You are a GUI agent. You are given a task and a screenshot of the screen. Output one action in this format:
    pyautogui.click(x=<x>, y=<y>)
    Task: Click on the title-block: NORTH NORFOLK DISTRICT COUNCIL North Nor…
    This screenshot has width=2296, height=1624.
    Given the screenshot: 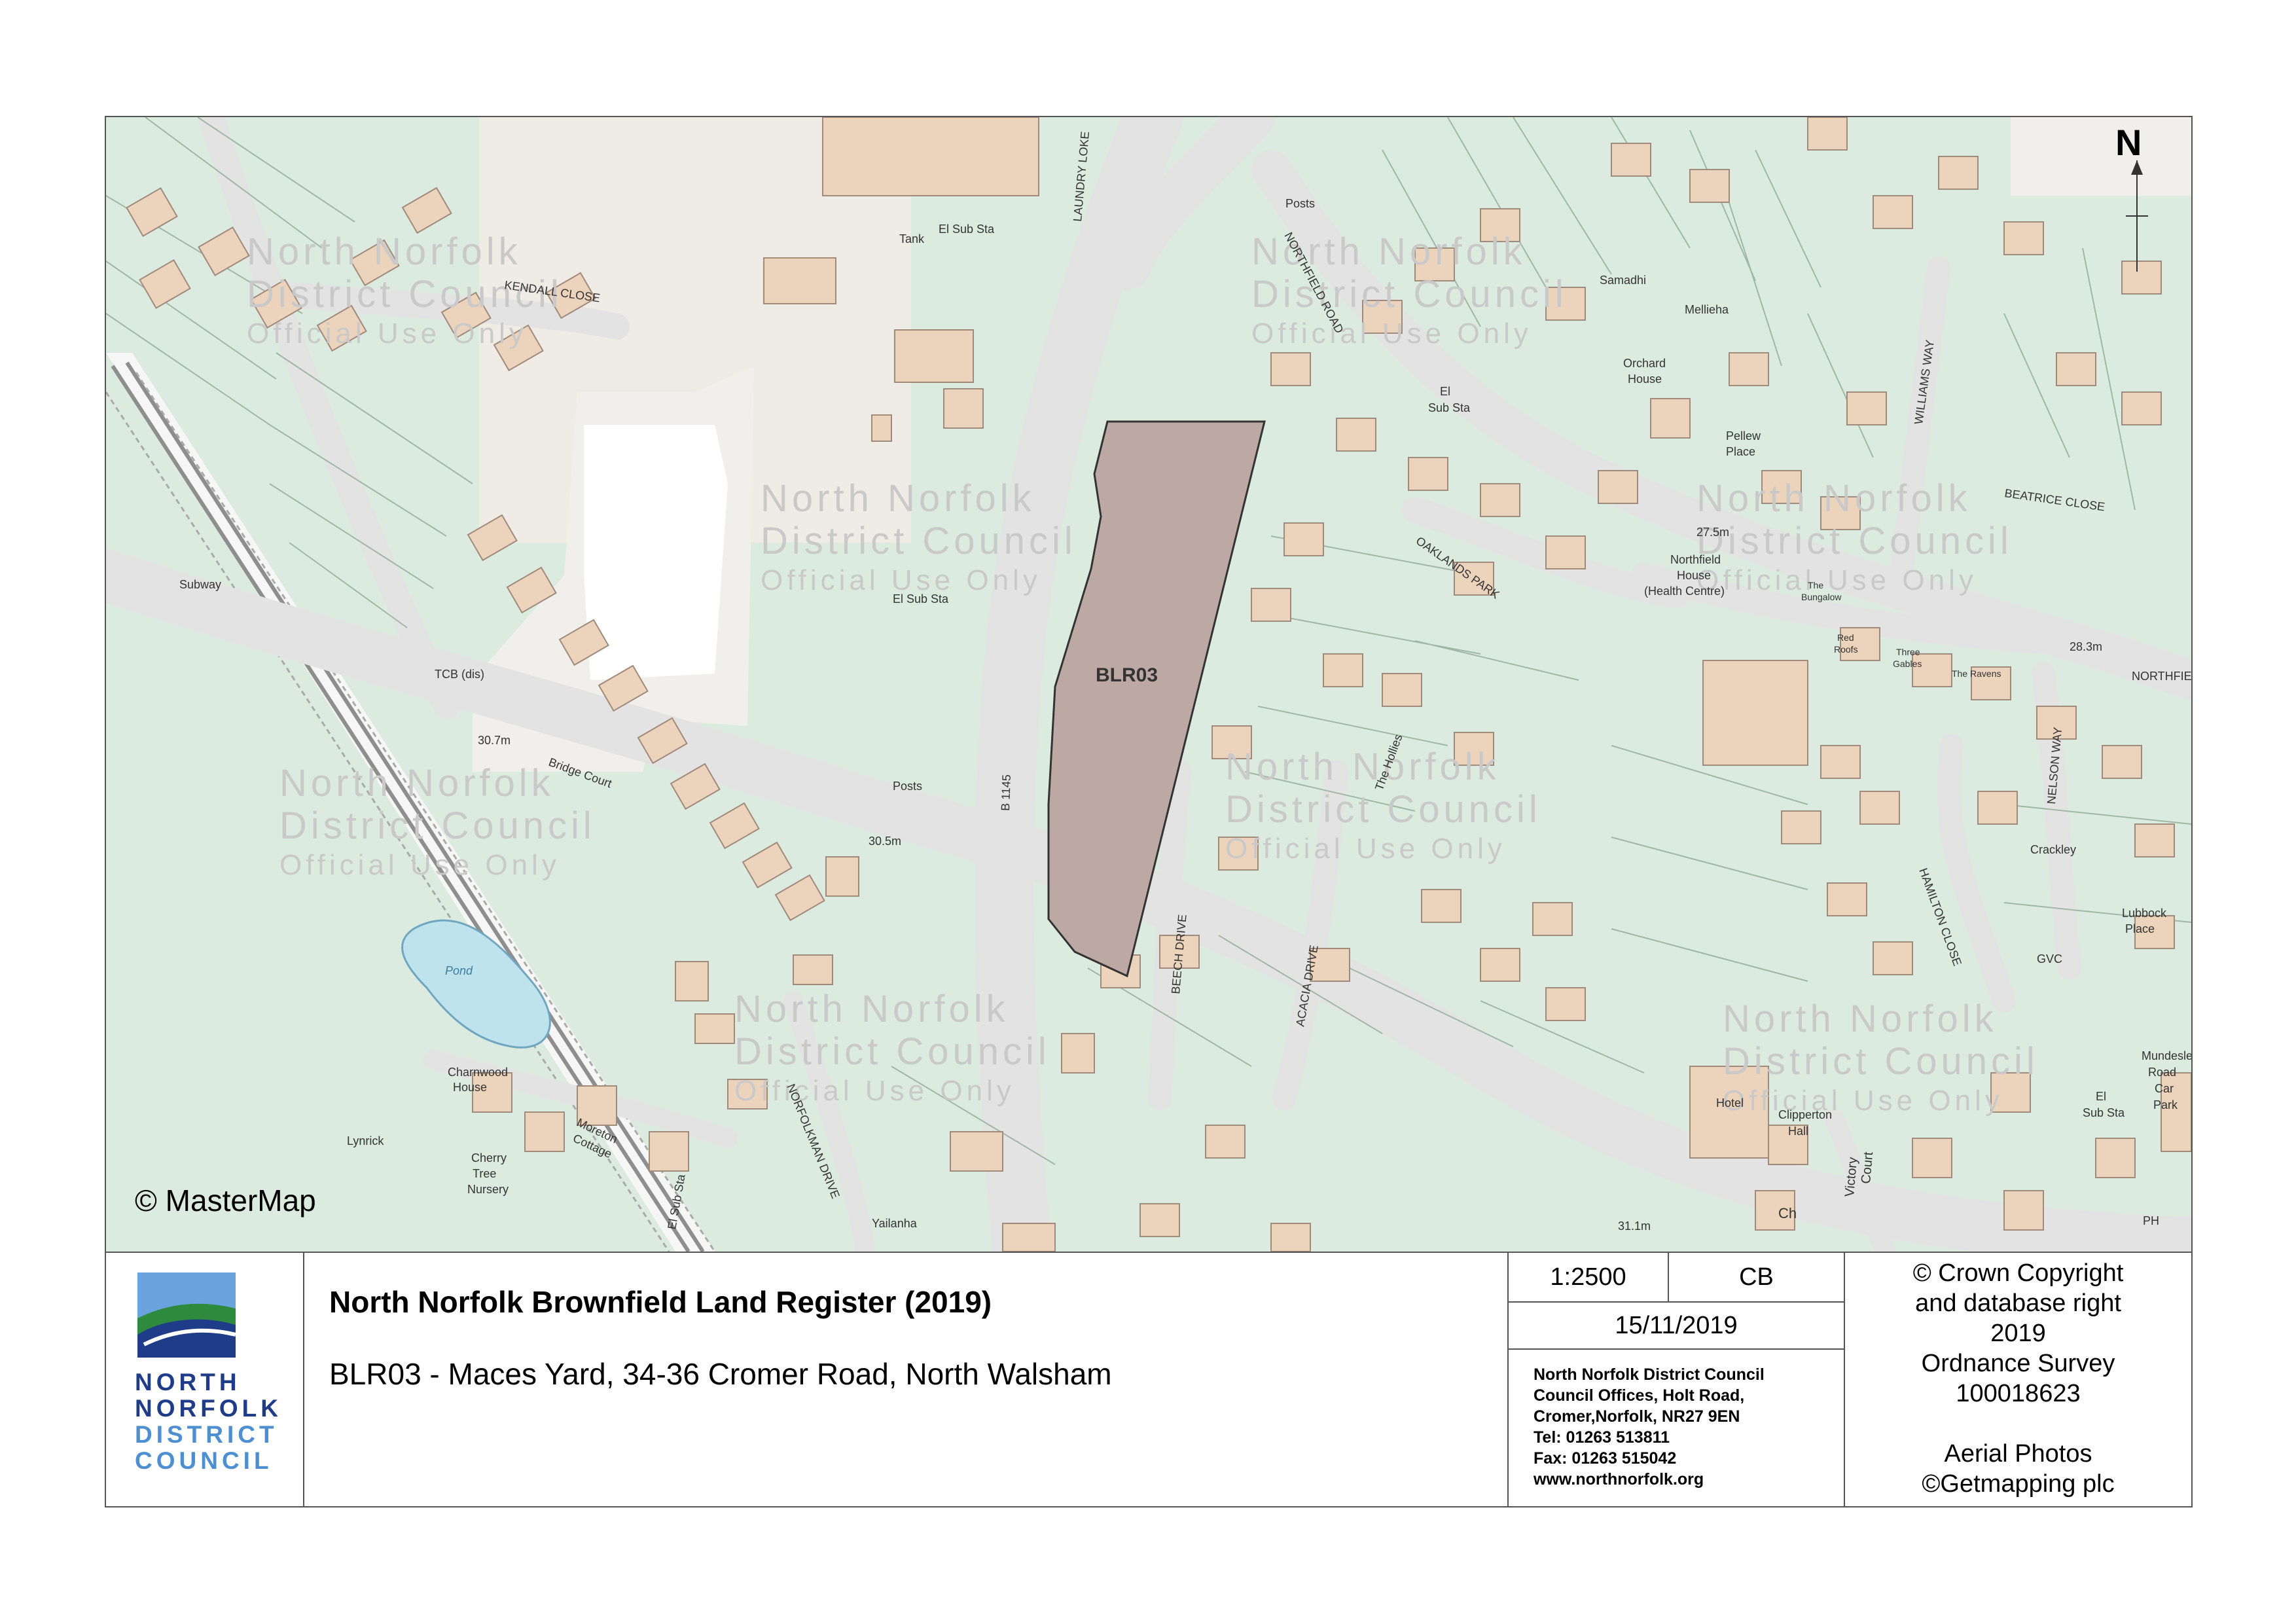 What is the action you would take?
    pyautogui.click(x=1148, y=1379)
    